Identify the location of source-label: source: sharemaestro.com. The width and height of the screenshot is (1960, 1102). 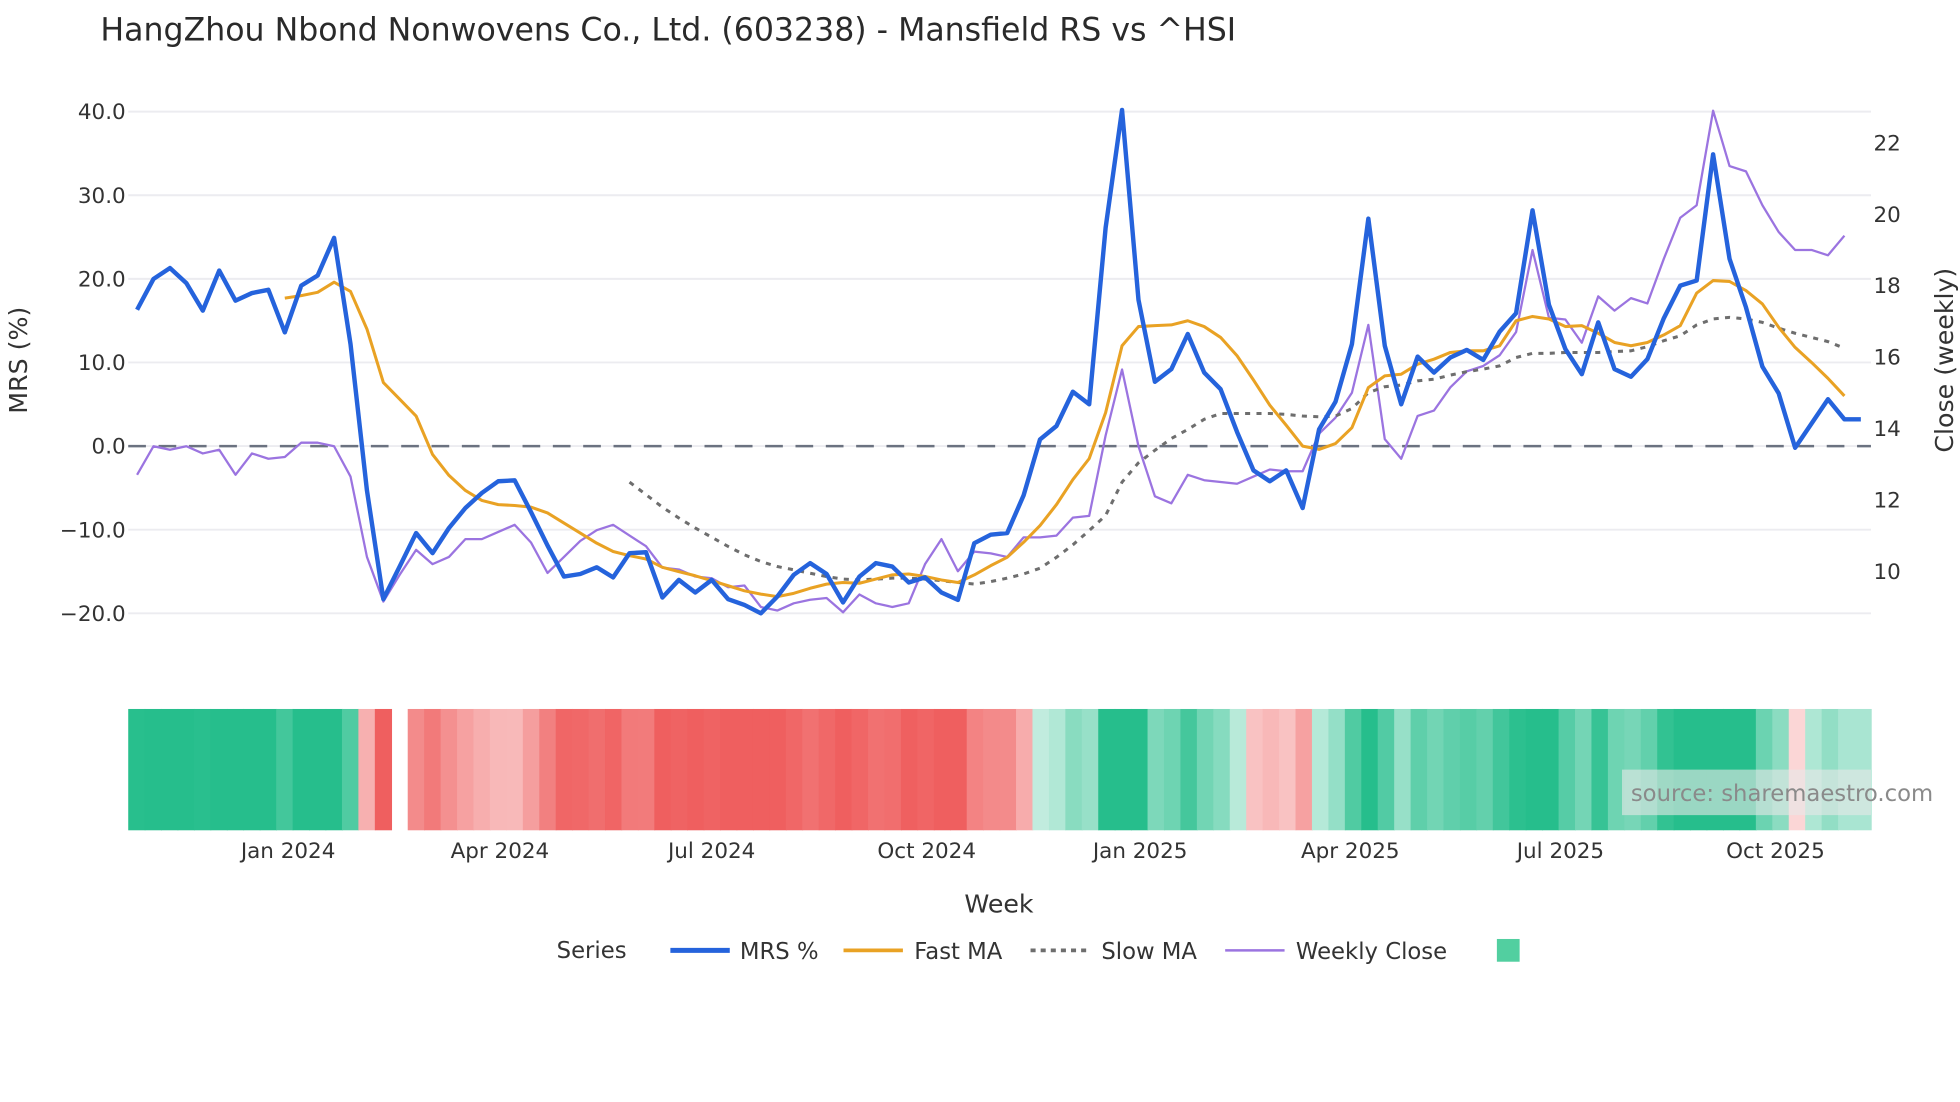
(1782, 794).